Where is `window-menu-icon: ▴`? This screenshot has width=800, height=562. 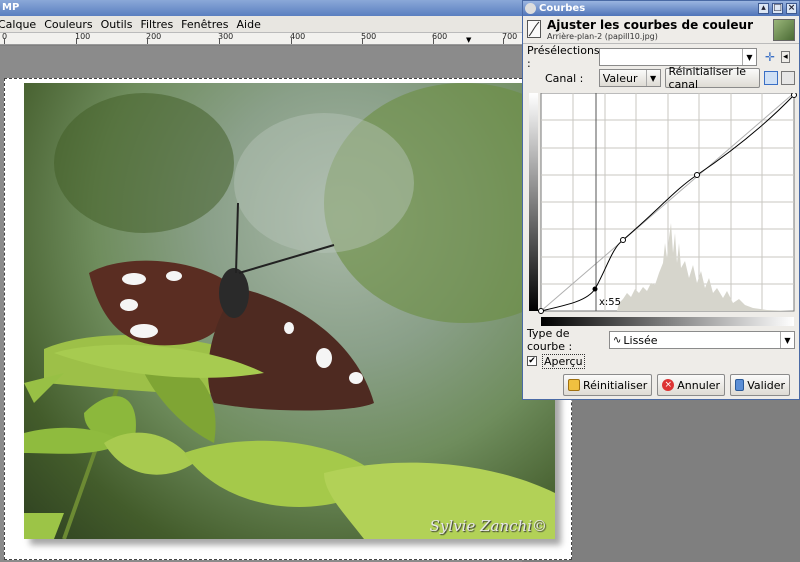 window-menu-icon: ▴ is located at coordinates (763, 8).